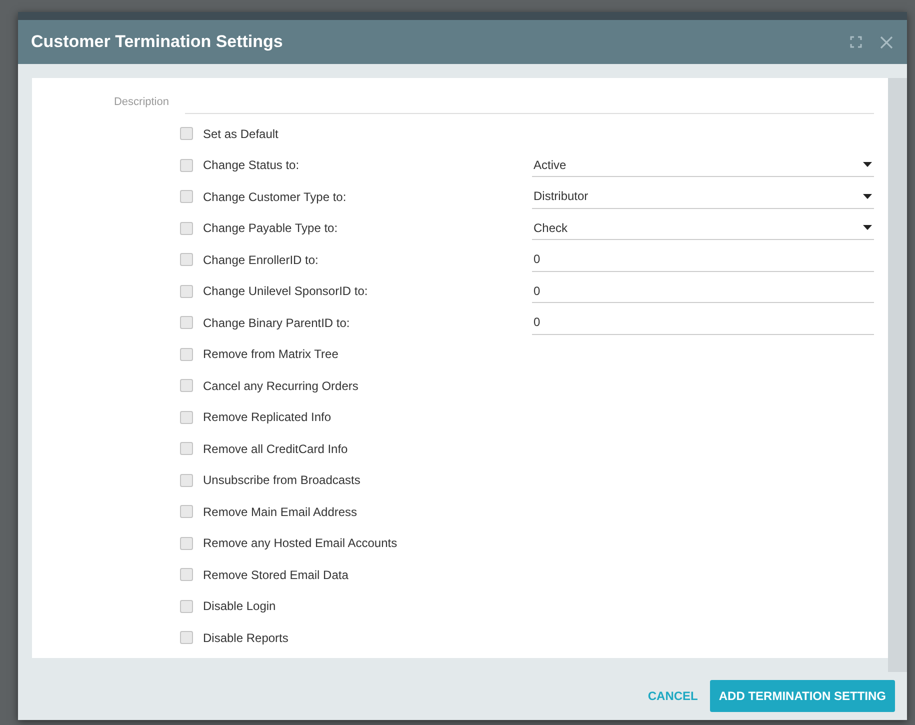  I want to click on option-label: Remove any Hosted Email Accounts, so click(300, 543).